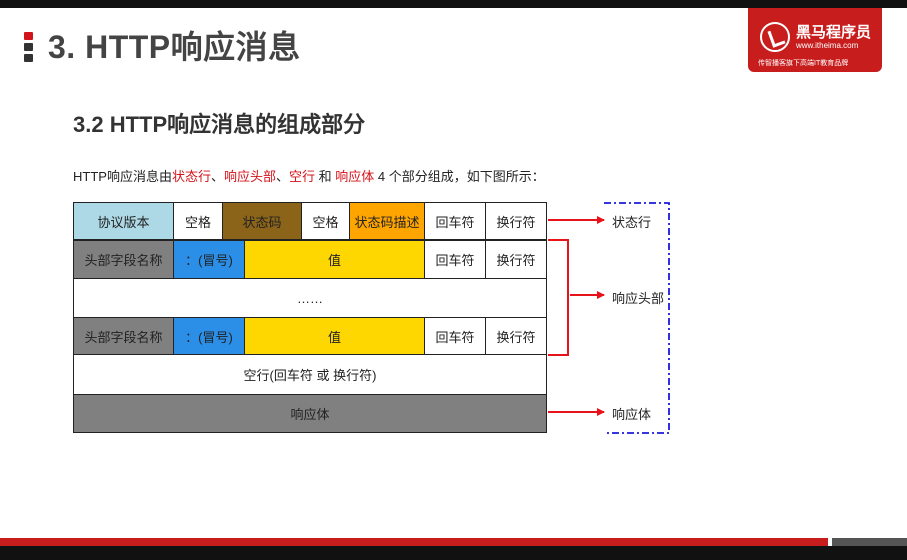  What do you see at coordinates (558, 297) in the screenshot?
I see `headers-bracket` at bounding box center [558, 297].